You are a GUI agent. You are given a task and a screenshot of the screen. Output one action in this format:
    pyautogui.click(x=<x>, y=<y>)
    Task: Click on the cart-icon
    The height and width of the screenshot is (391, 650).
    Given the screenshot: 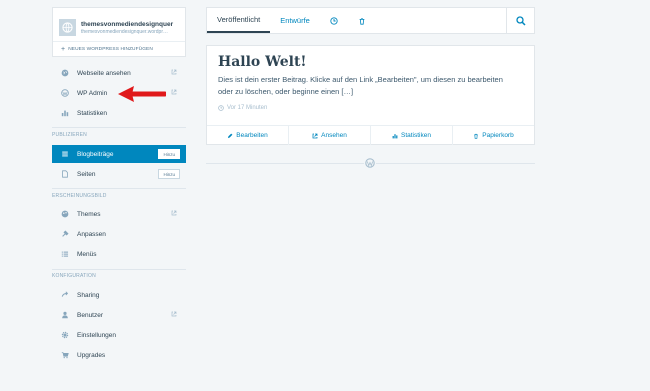 What is the action you would take?
    pyautogui.click(x=65, y=355)
    